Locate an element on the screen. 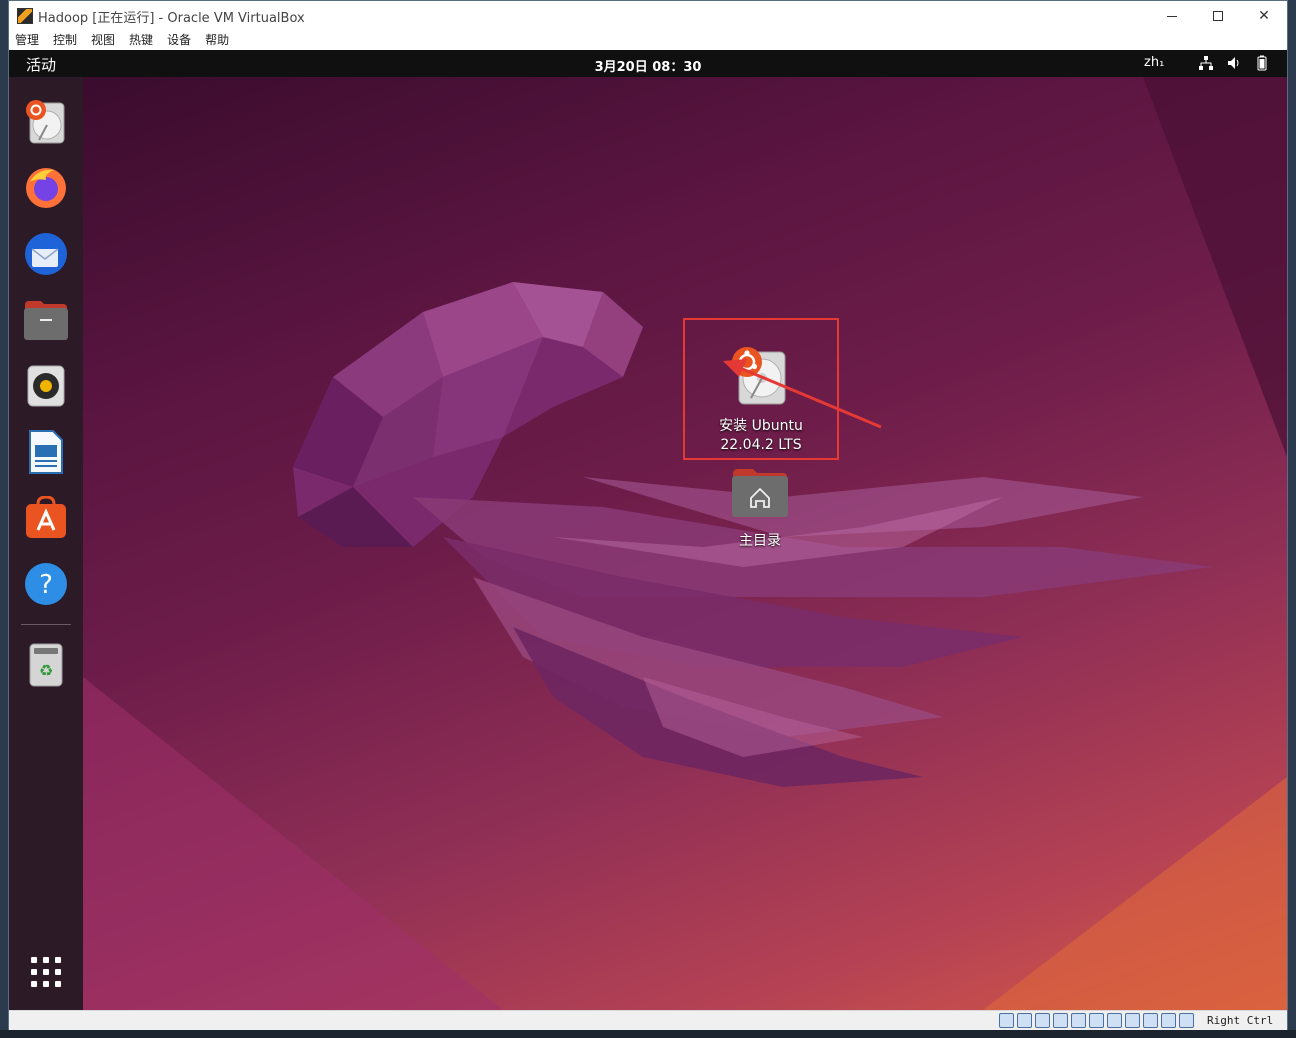 This screenshot has width=1296, height=1038. files-icon is located at coordinates (46, 320).